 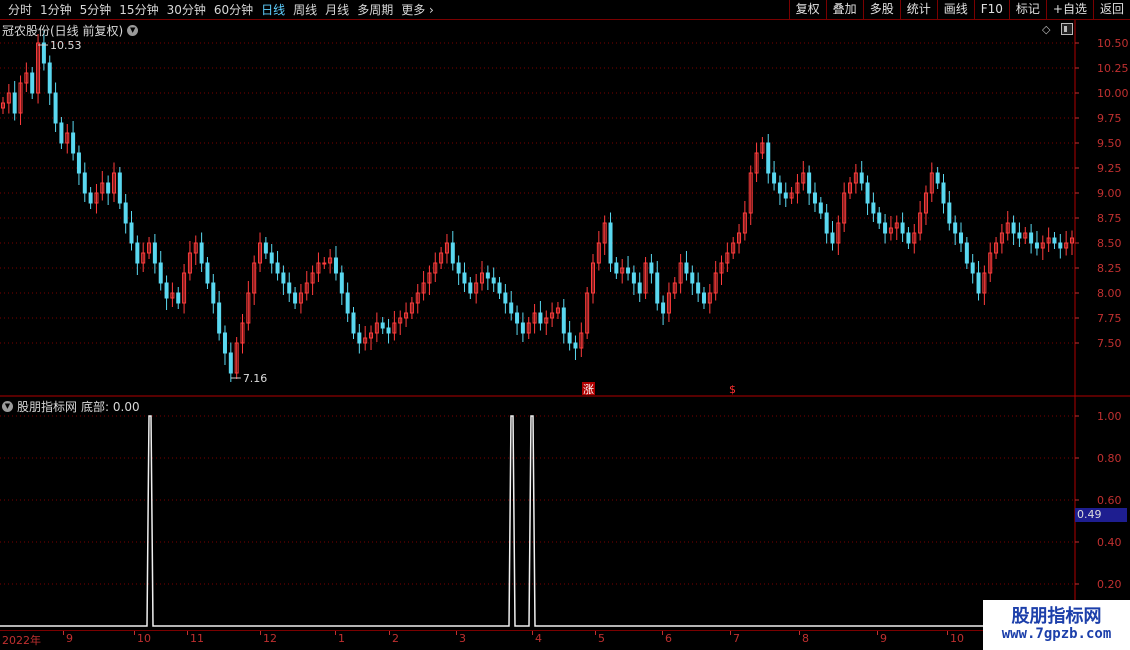 What do you see at coordinates (1109, 168) in the screenshot?
I see `price-tick-label: 9.25` at bounding box center [1109, 168].